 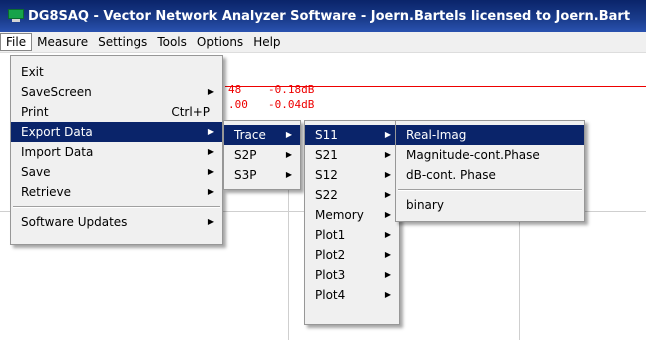 What do you see at coordinates (490, 205) in the screenshot?
I see `menu-item-binary: binary` at bounding box center [490, 205].